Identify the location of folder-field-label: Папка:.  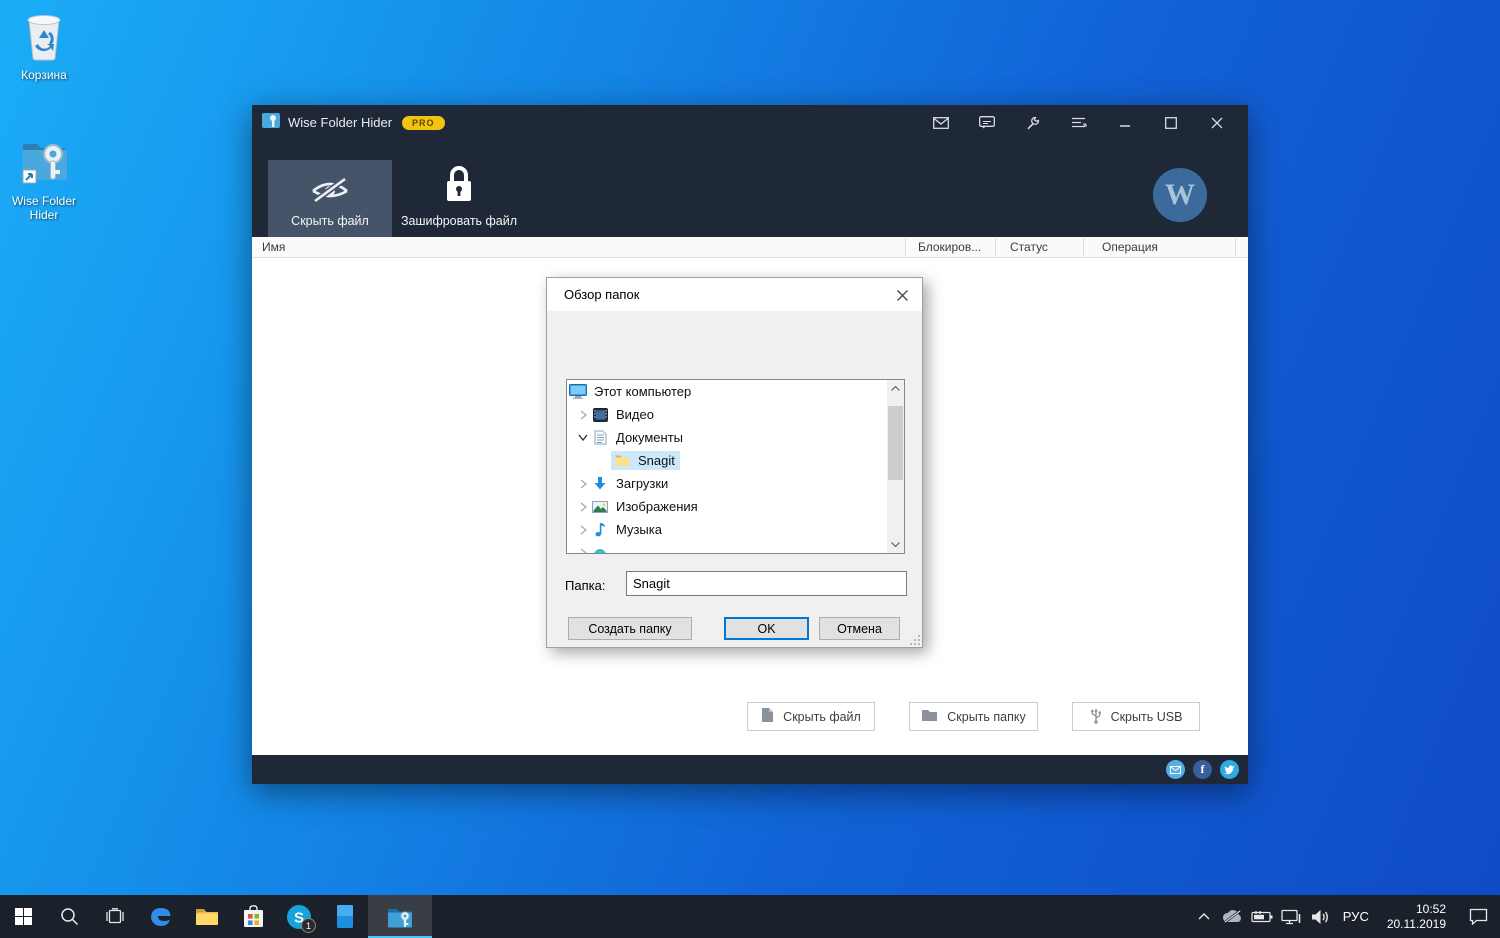
(585, 585).